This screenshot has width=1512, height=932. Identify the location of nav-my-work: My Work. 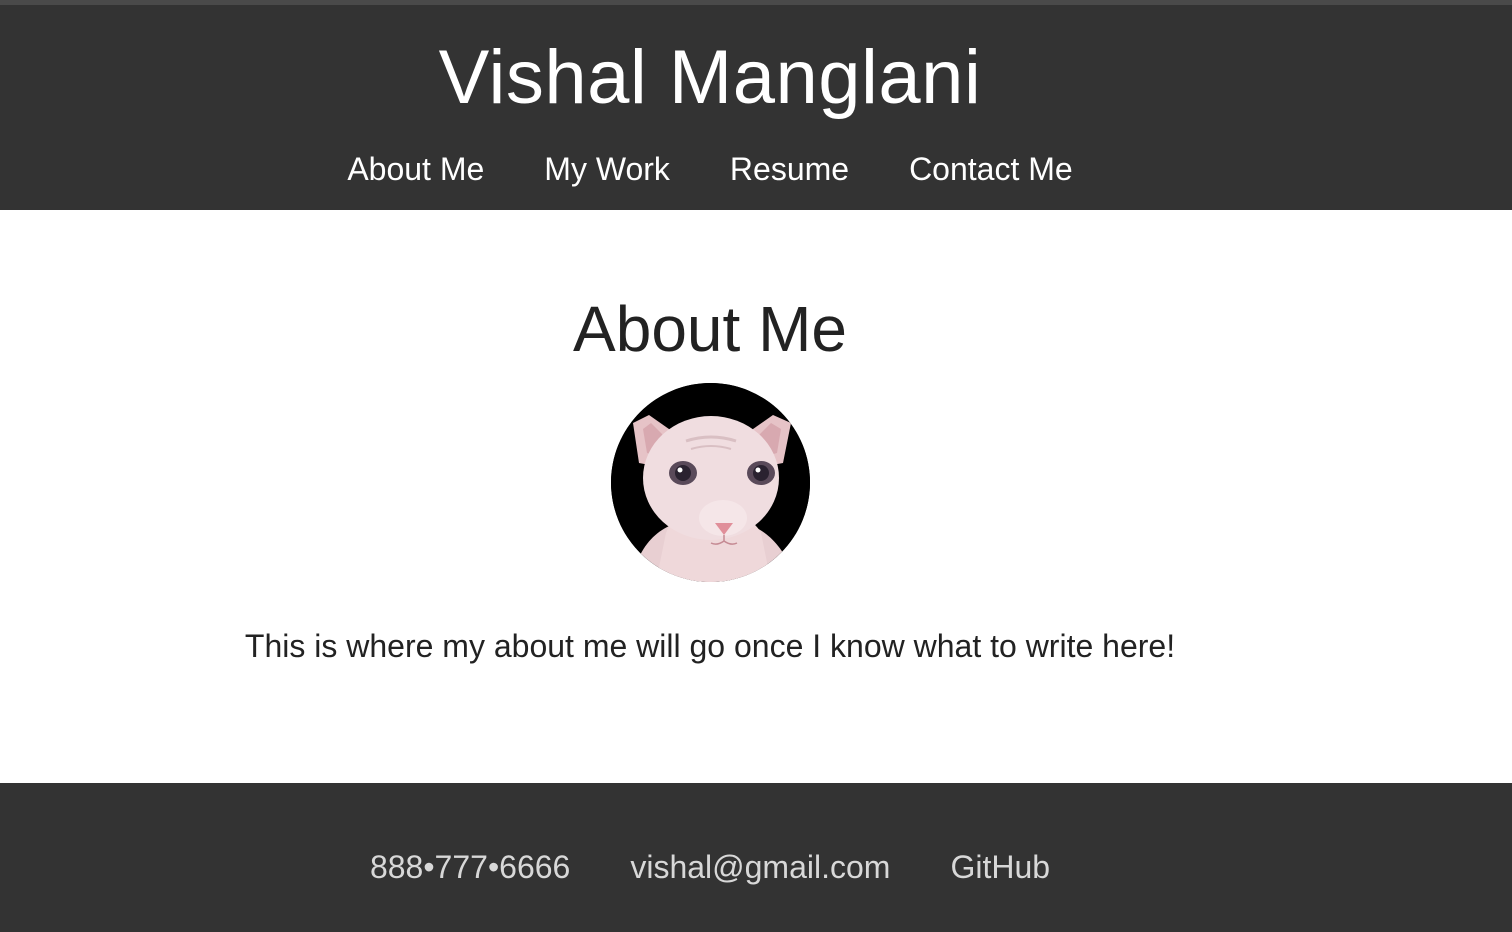
(607, 169).